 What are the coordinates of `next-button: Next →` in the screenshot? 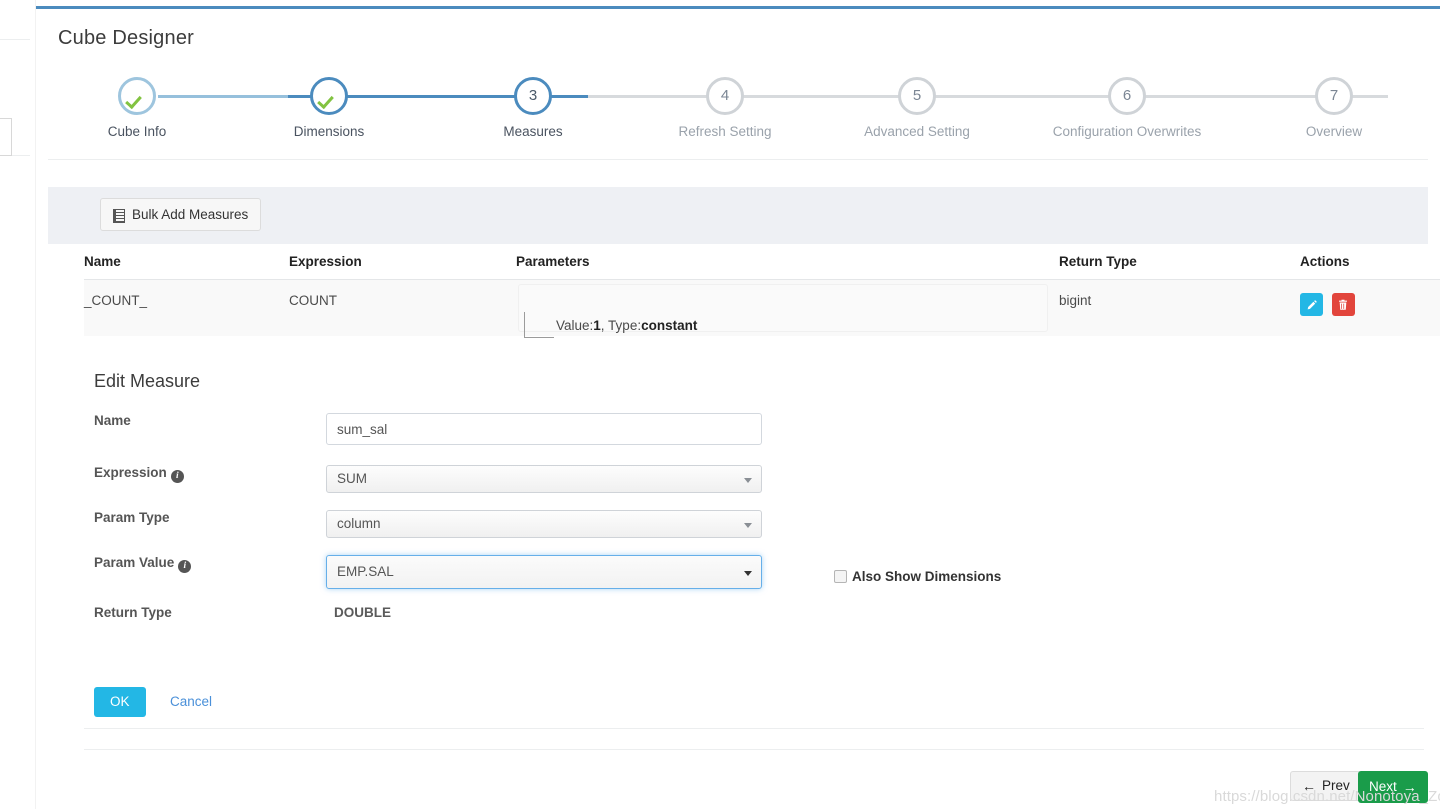 It's located at (1393, 787).